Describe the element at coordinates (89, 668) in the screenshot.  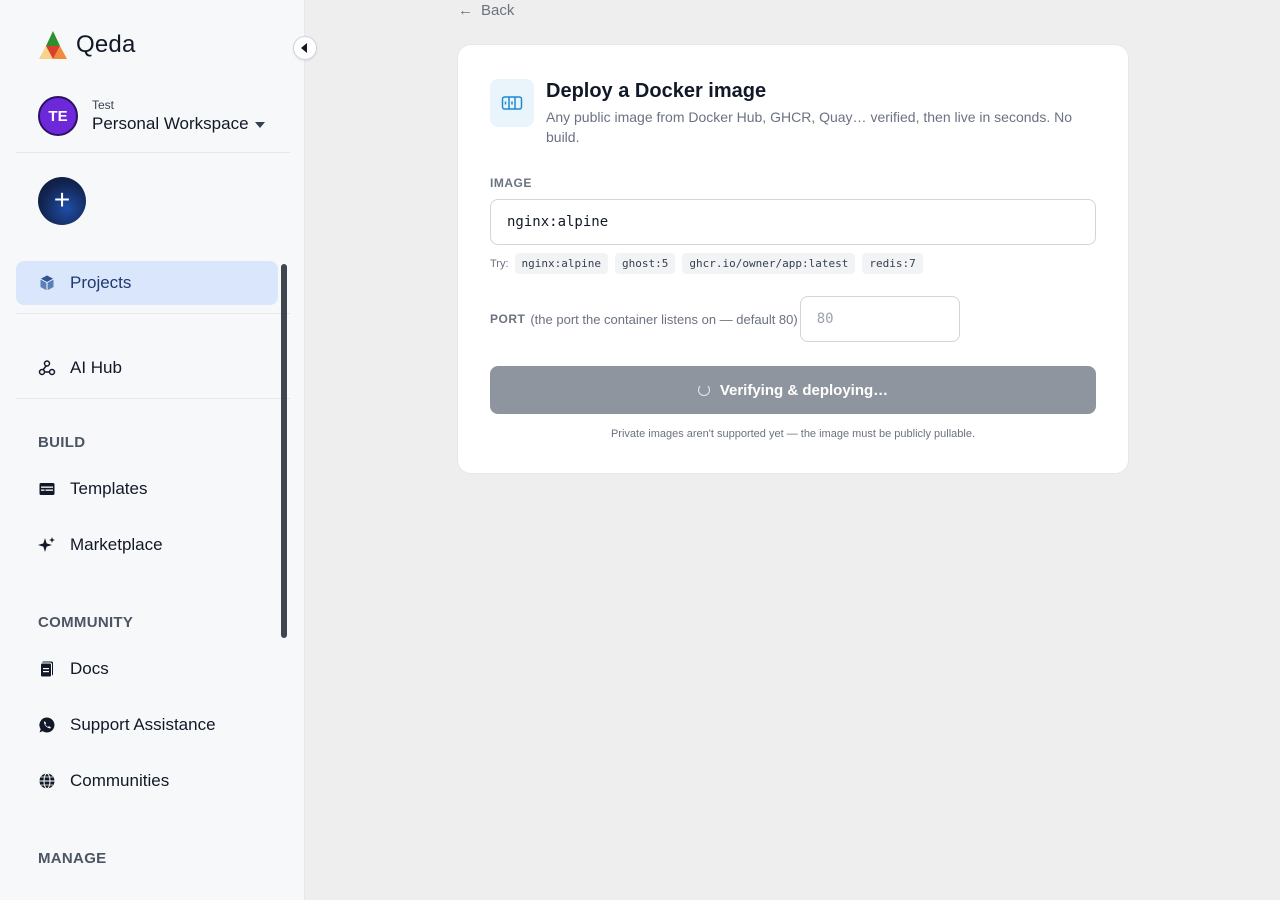
I see `sidebar-item-label: Docs` at that location.